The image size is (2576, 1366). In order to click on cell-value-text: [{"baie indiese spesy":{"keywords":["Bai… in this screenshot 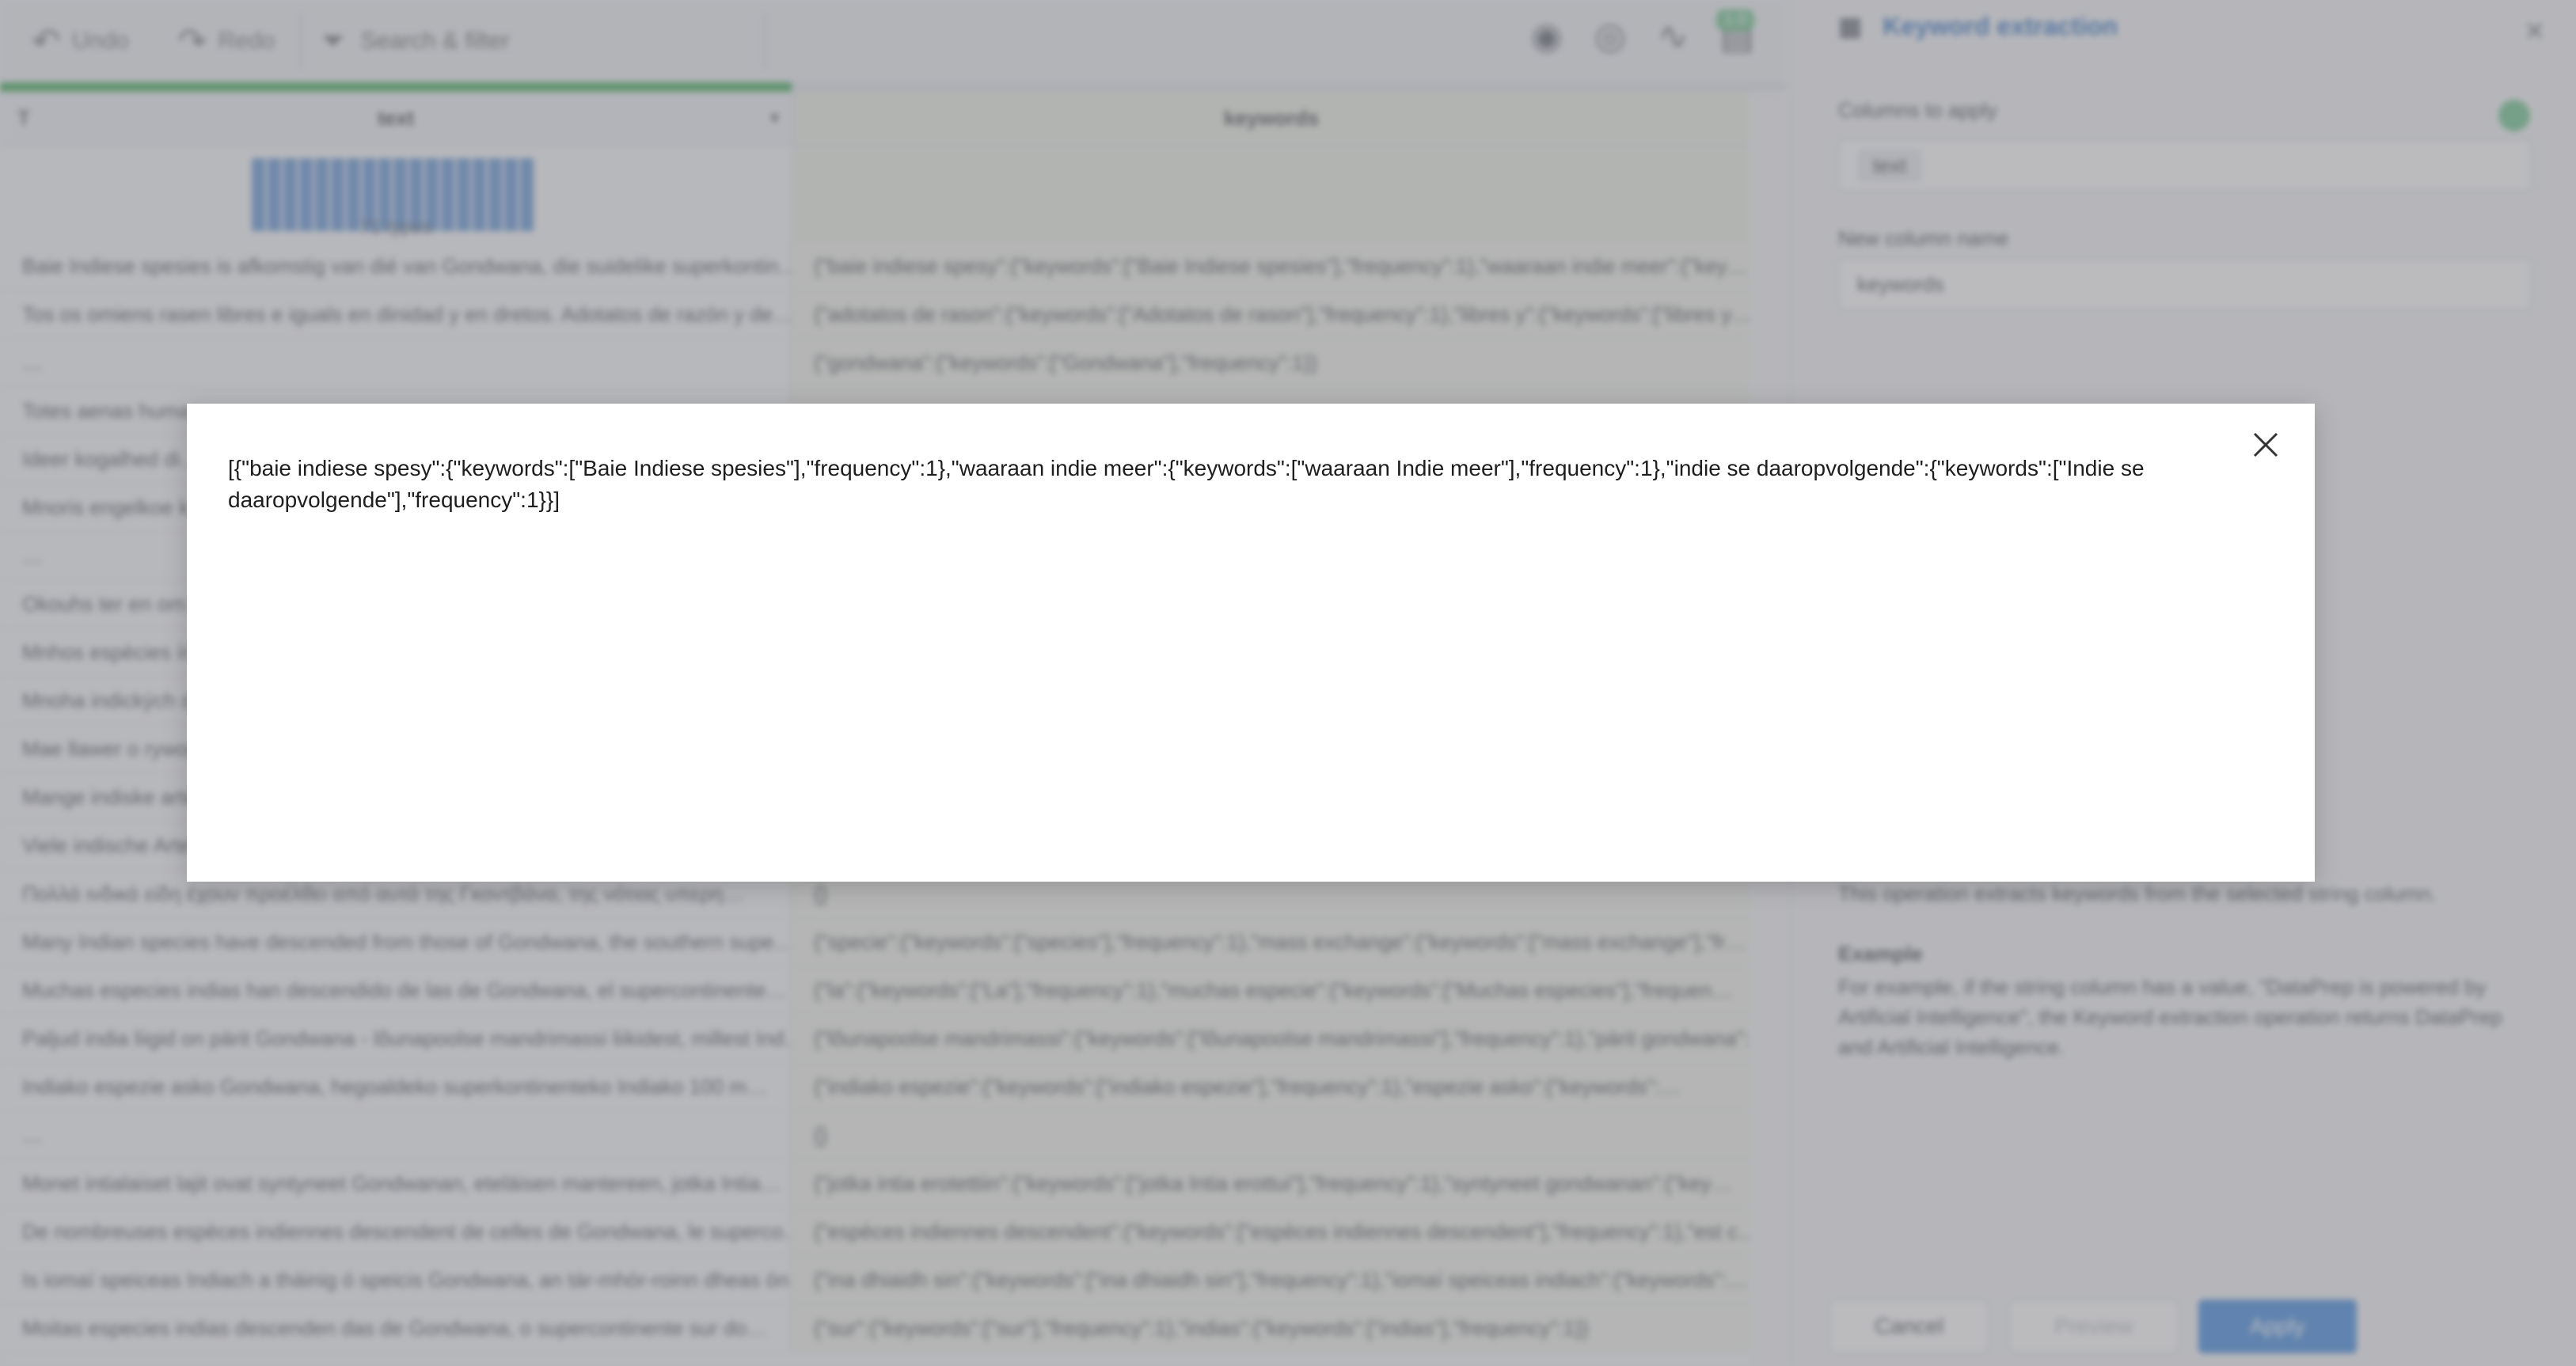, I will do `click(1186, 484)`.